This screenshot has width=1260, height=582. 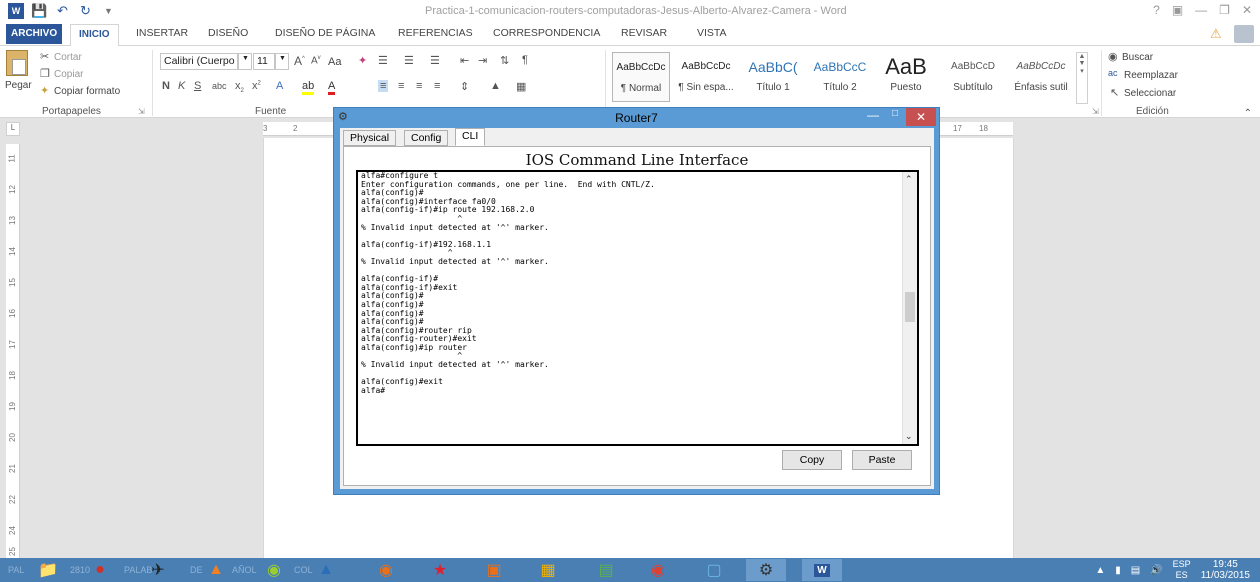 I want to click on font-size-dropdown: 11, so click(x=264, y=61).